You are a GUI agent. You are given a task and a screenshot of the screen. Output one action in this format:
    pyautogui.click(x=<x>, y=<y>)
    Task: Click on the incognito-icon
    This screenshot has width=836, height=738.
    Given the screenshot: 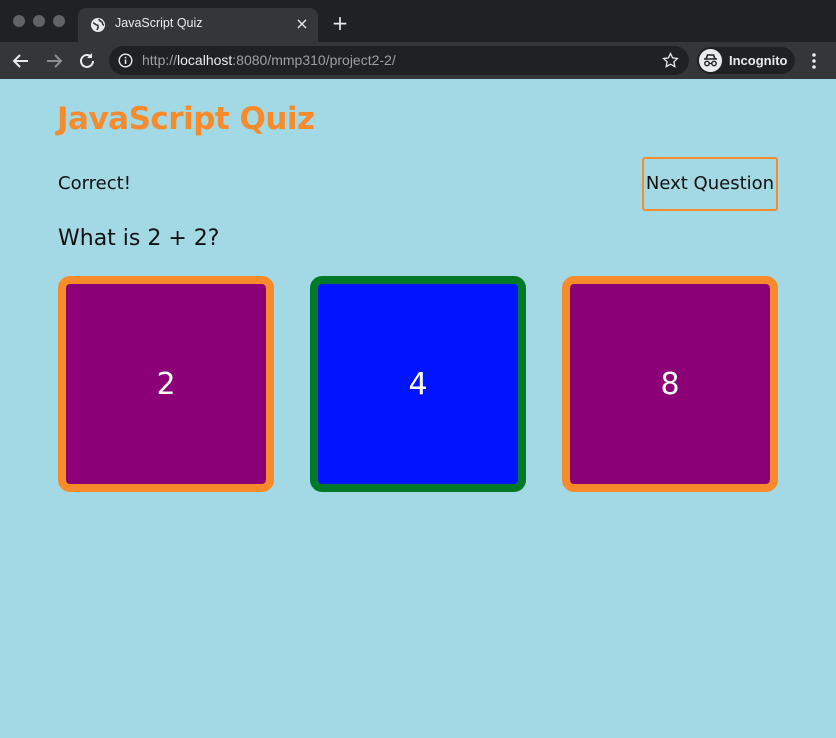 What is the action you would take?
    pyautogui.click(x=710, y=60)
    